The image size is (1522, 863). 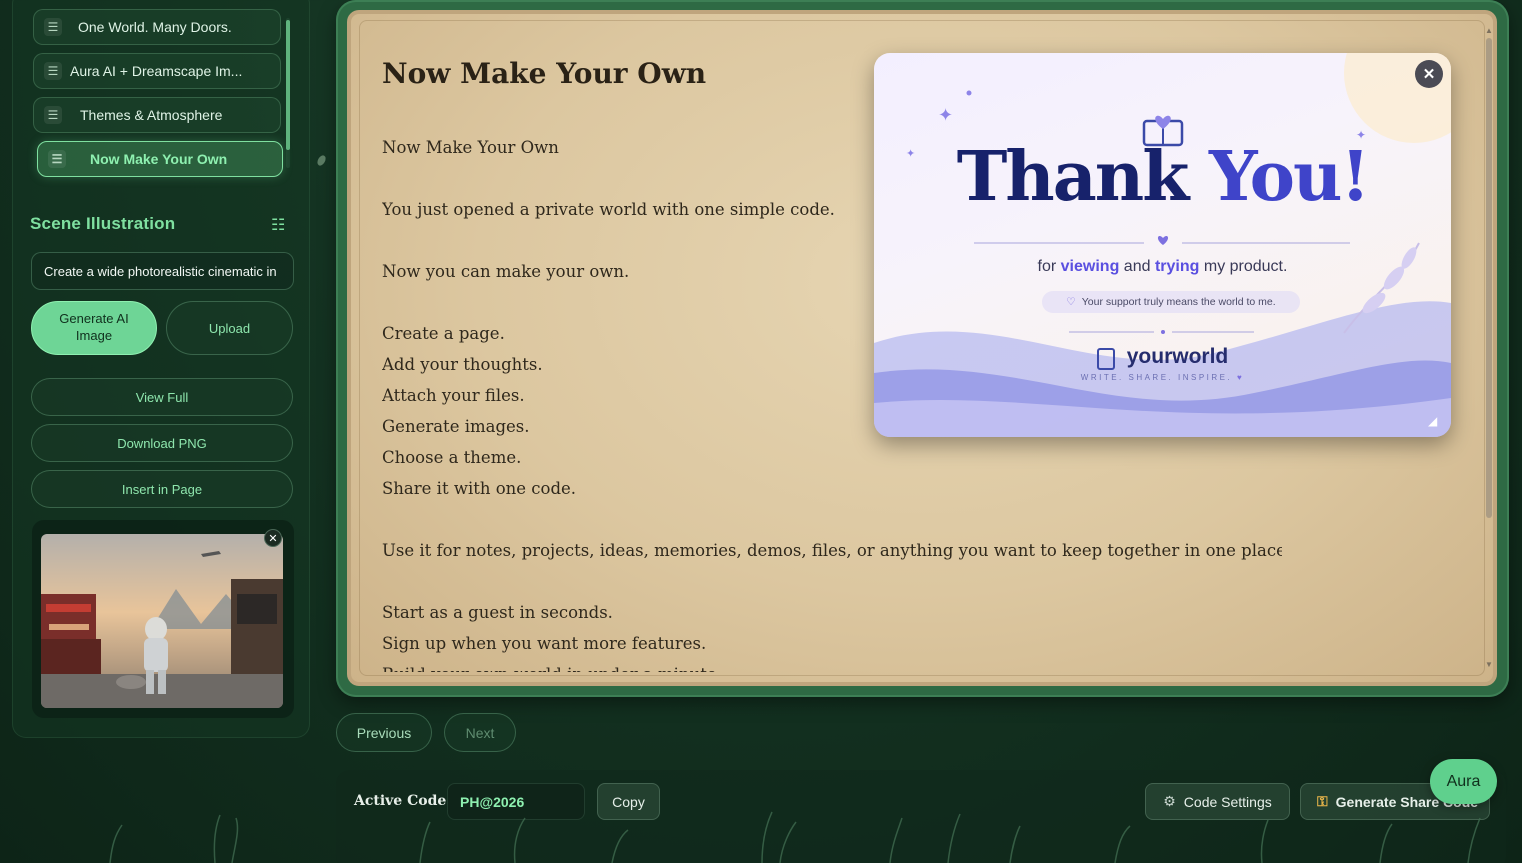 I want to click on body-line: Start as a guest in seconds., so click(x=497, y=612).